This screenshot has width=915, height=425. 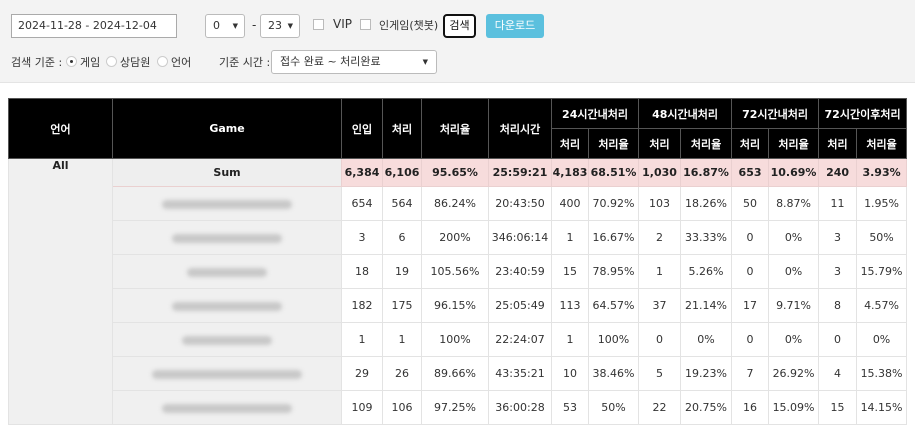 What do you see at coordinates (71, 61) in the screenshot?
I see `basis-radio-game` at bounding box center [71, 61].